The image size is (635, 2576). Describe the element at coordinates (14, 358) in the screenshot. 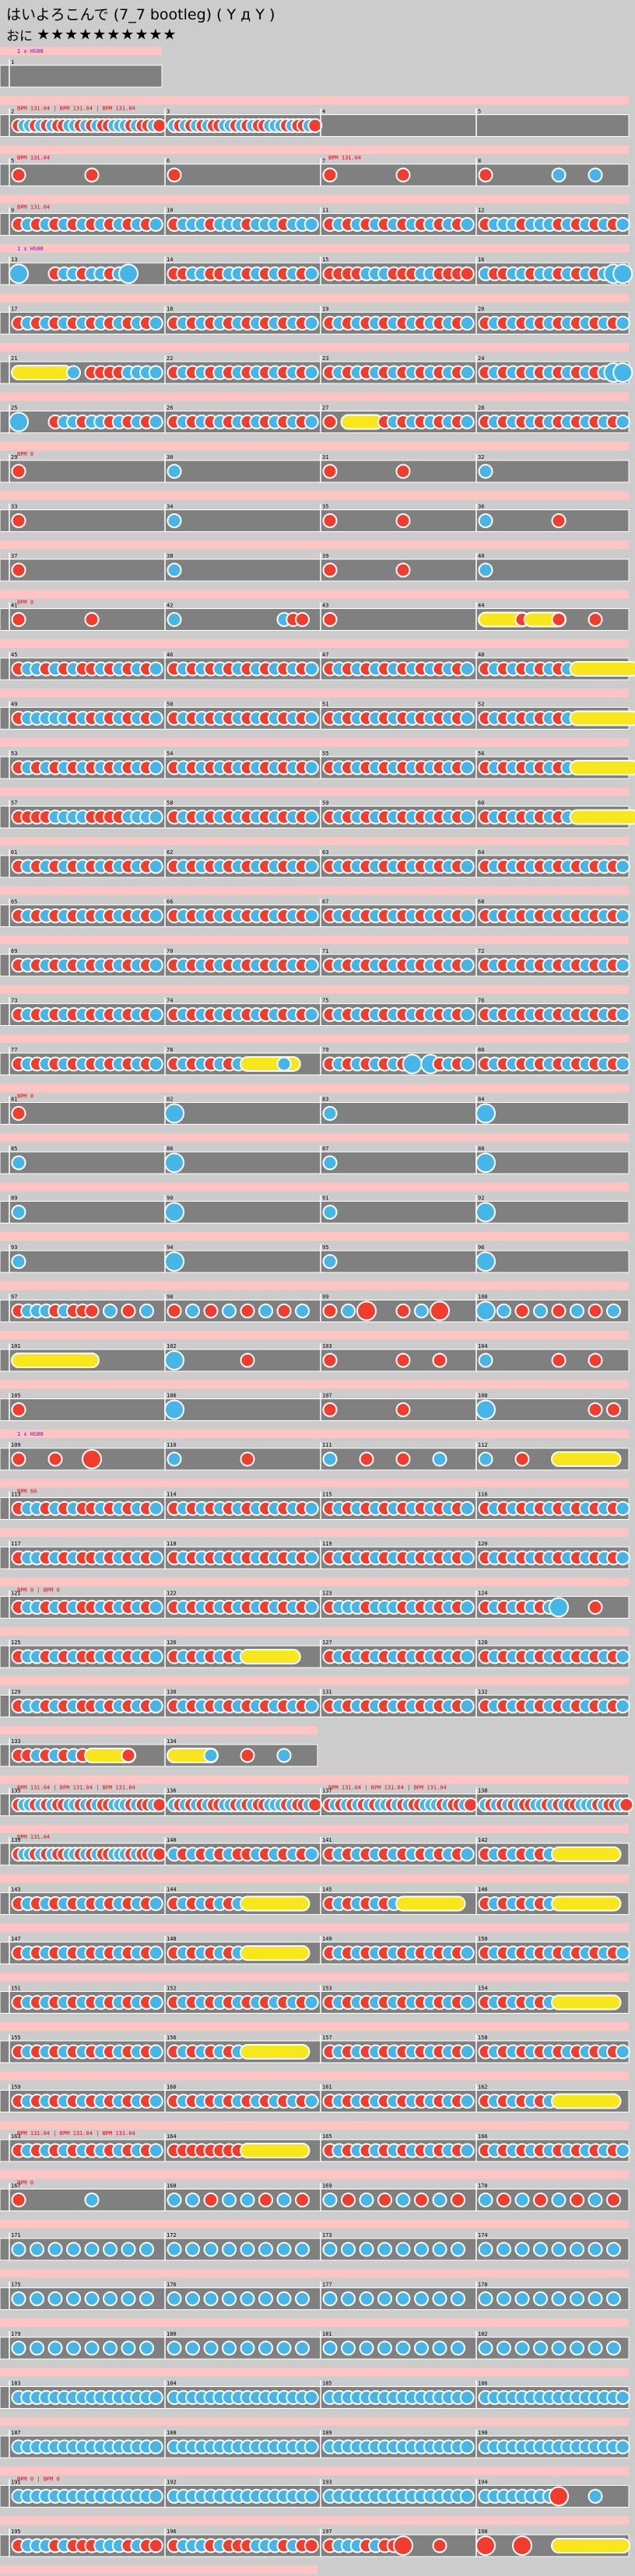

I see `bar-number: 21` at that location.